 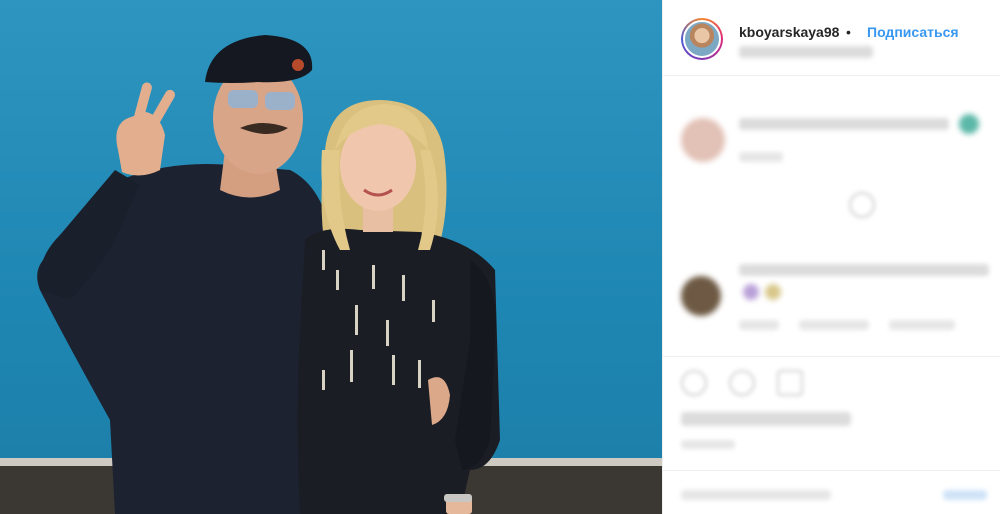 What do you see at coordinates (965, 495) in the screenshot?
I see `blurred-publish-button` at bounding box center [965, 495].